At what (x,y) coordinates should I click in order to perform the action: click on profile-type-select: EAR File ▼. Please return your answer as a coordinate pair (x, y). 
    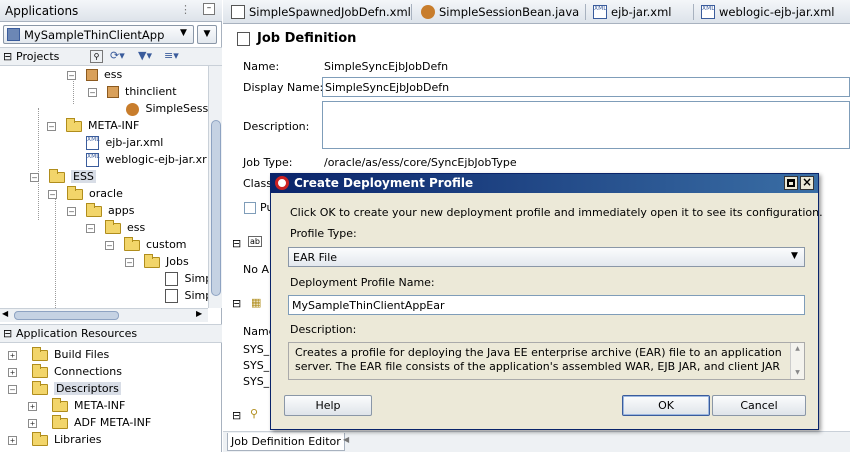
    Looking at the image, I should click on (546, 257).